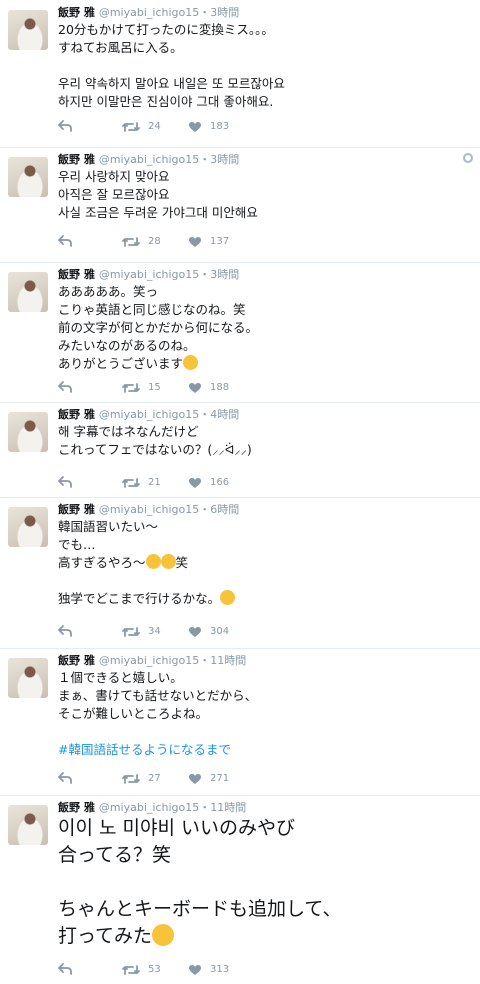  What do you see at coordinates (114, 194) in the screenshot?
I see `tweet-line-text: 아직은 잘 모르잖아요` at bounding box center [114, 194].